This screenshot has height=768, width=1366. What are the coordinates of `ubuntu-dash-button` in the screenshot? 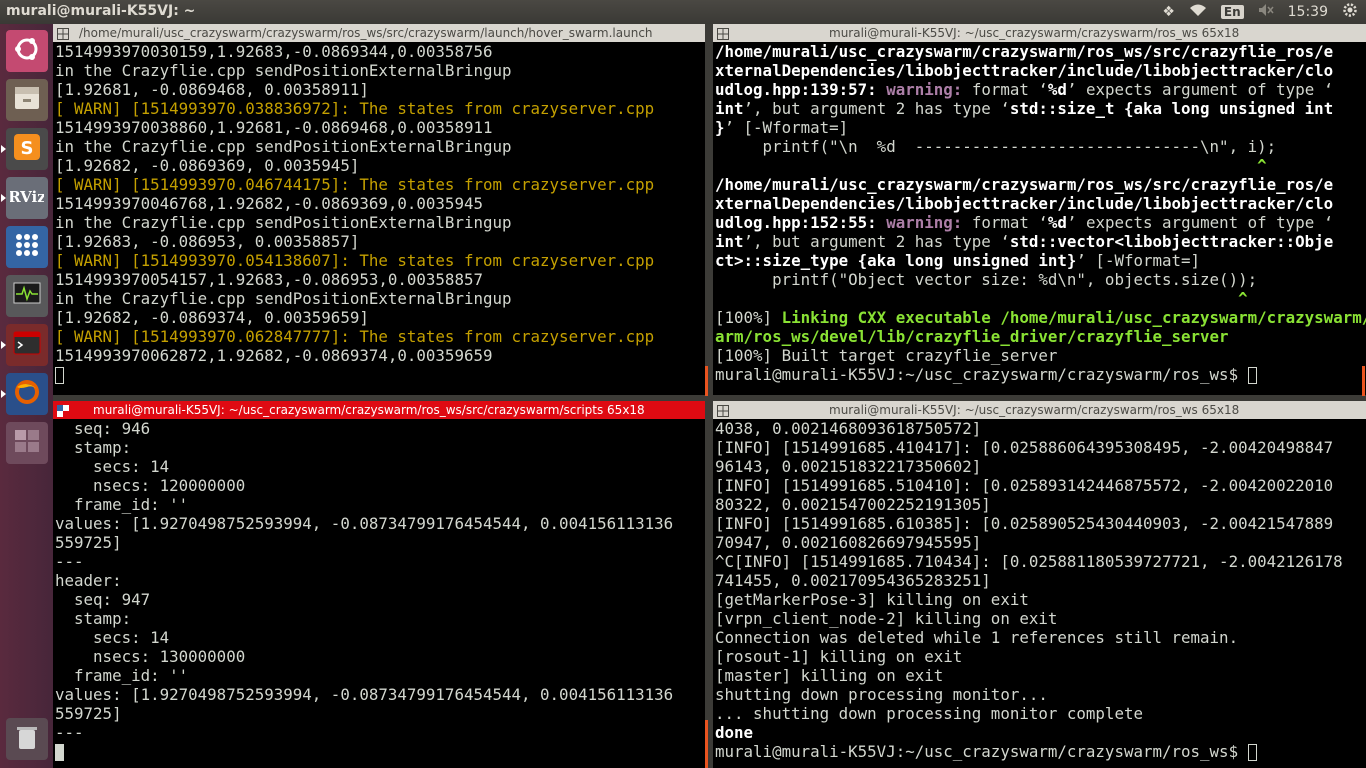 It's located at (27, 51).